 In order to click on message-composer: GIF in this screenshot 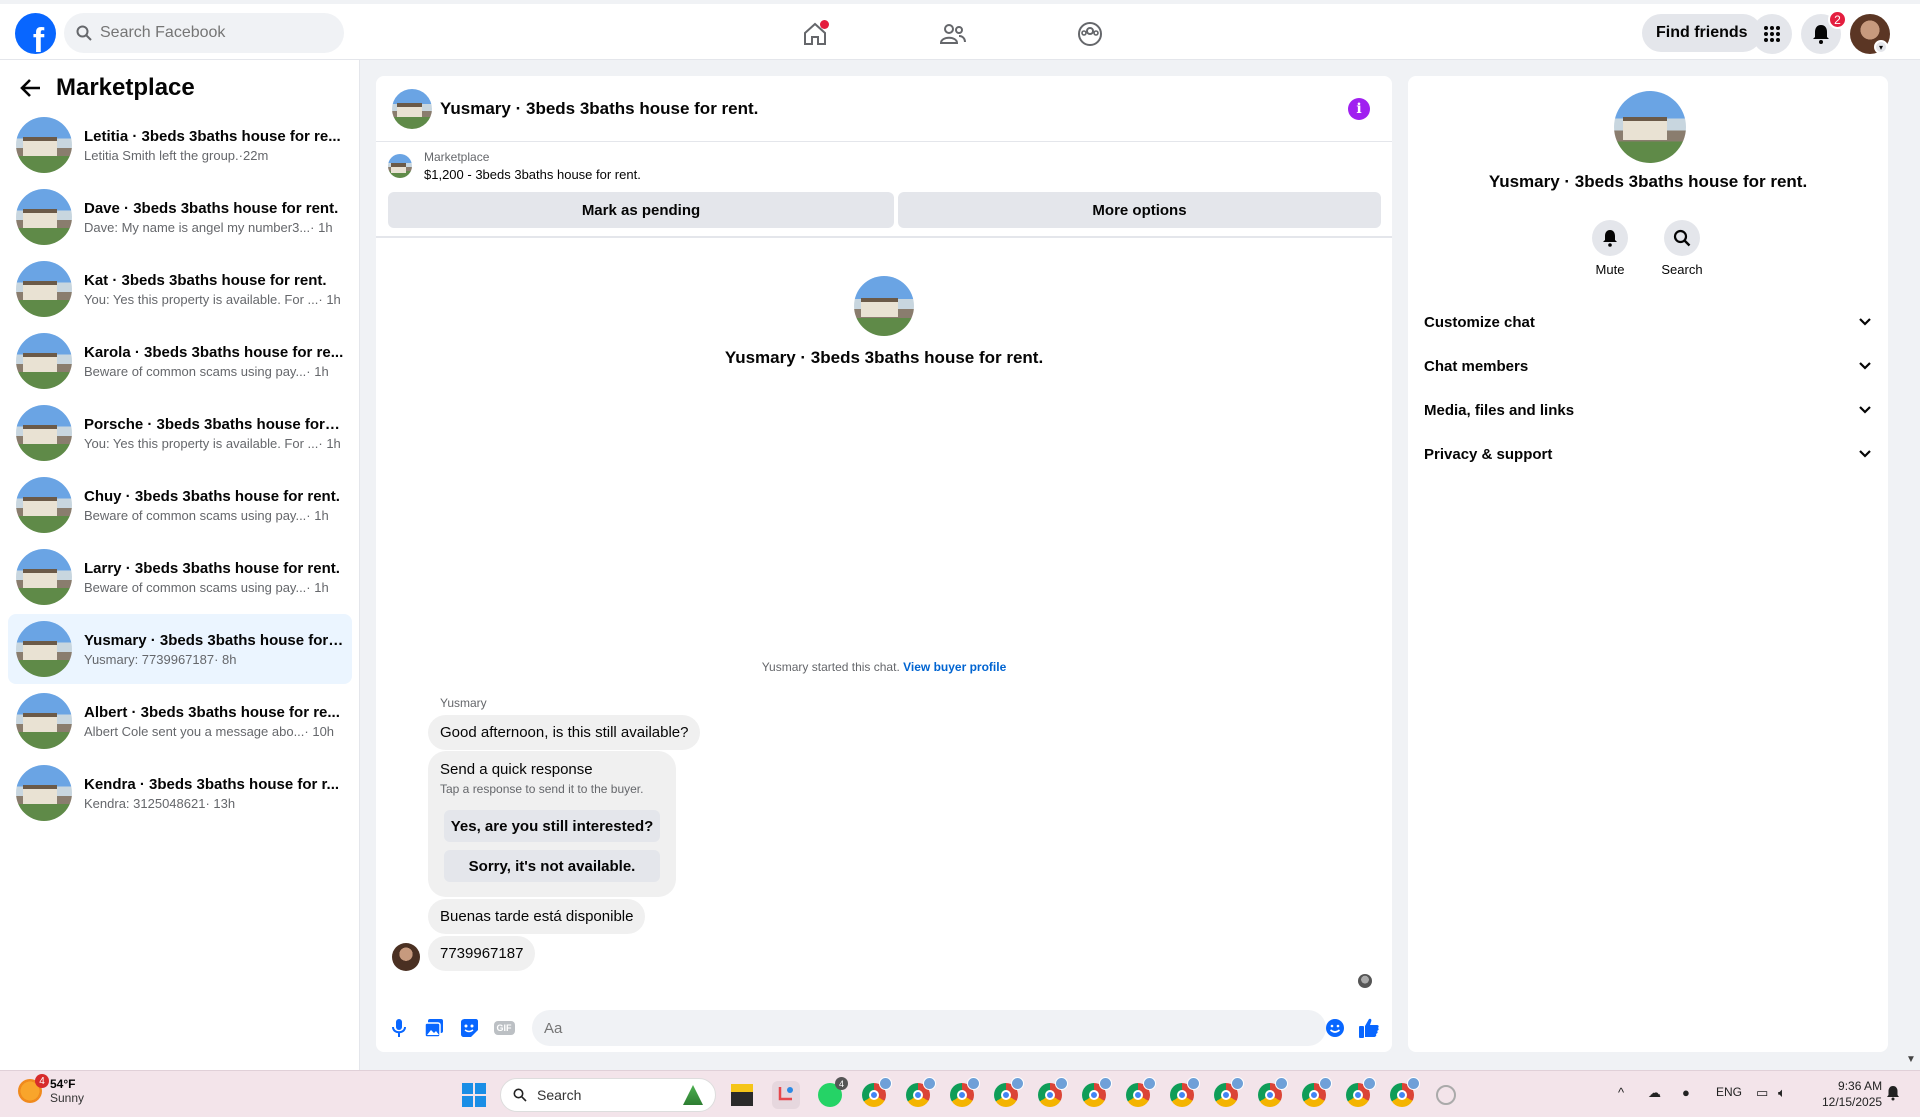, I will do `click(884, 1027)`.